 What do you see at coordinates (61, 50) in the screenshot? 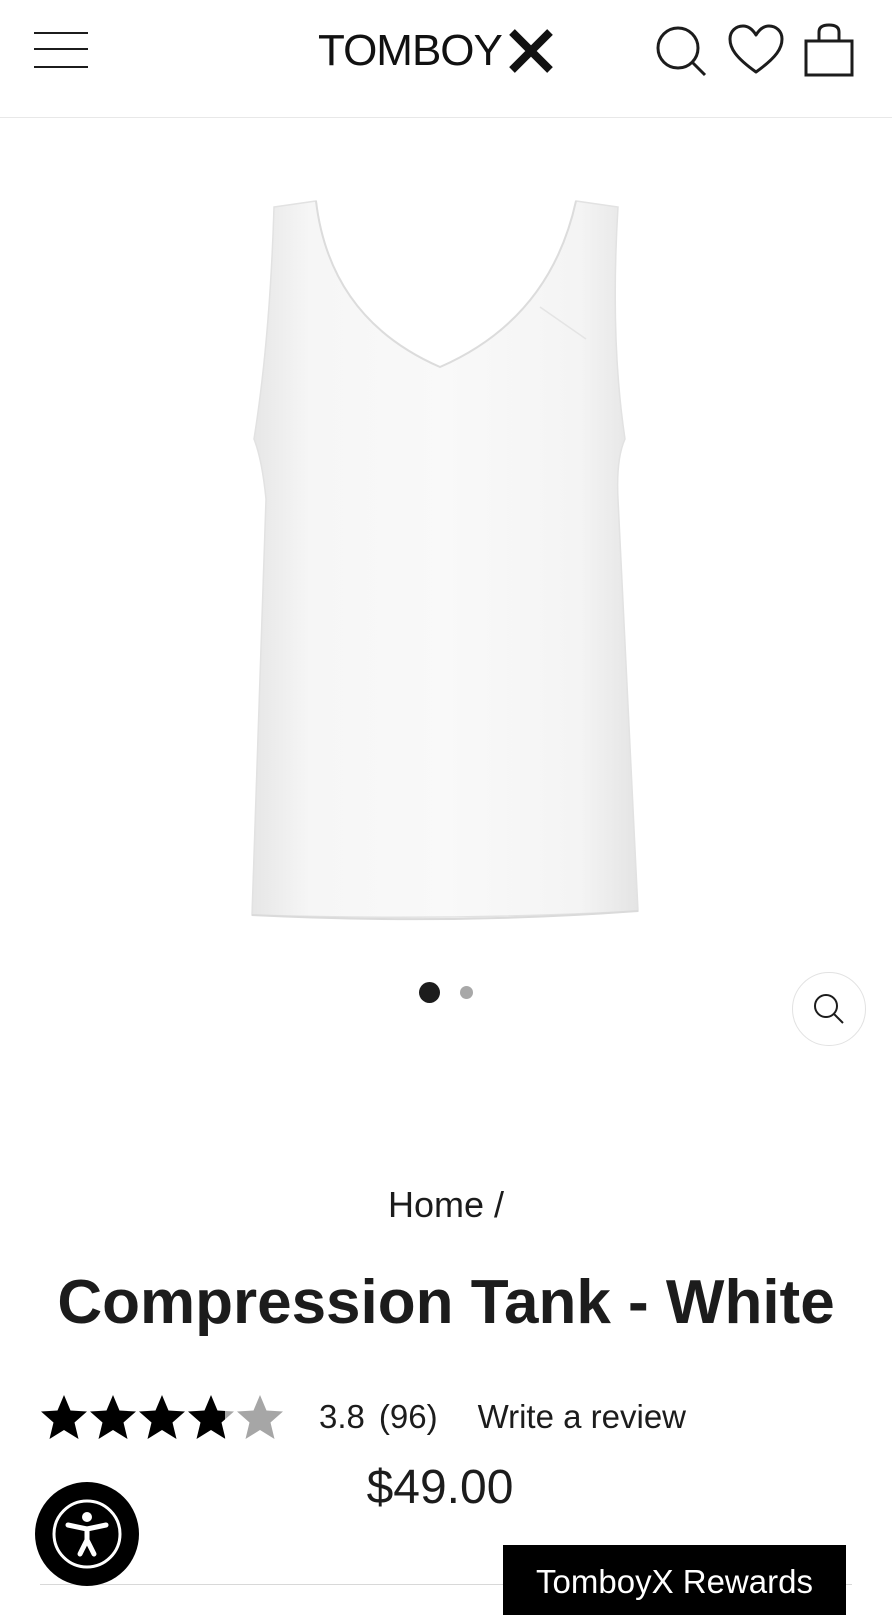
I see `menu-icon` at bounding box center [61, 50].